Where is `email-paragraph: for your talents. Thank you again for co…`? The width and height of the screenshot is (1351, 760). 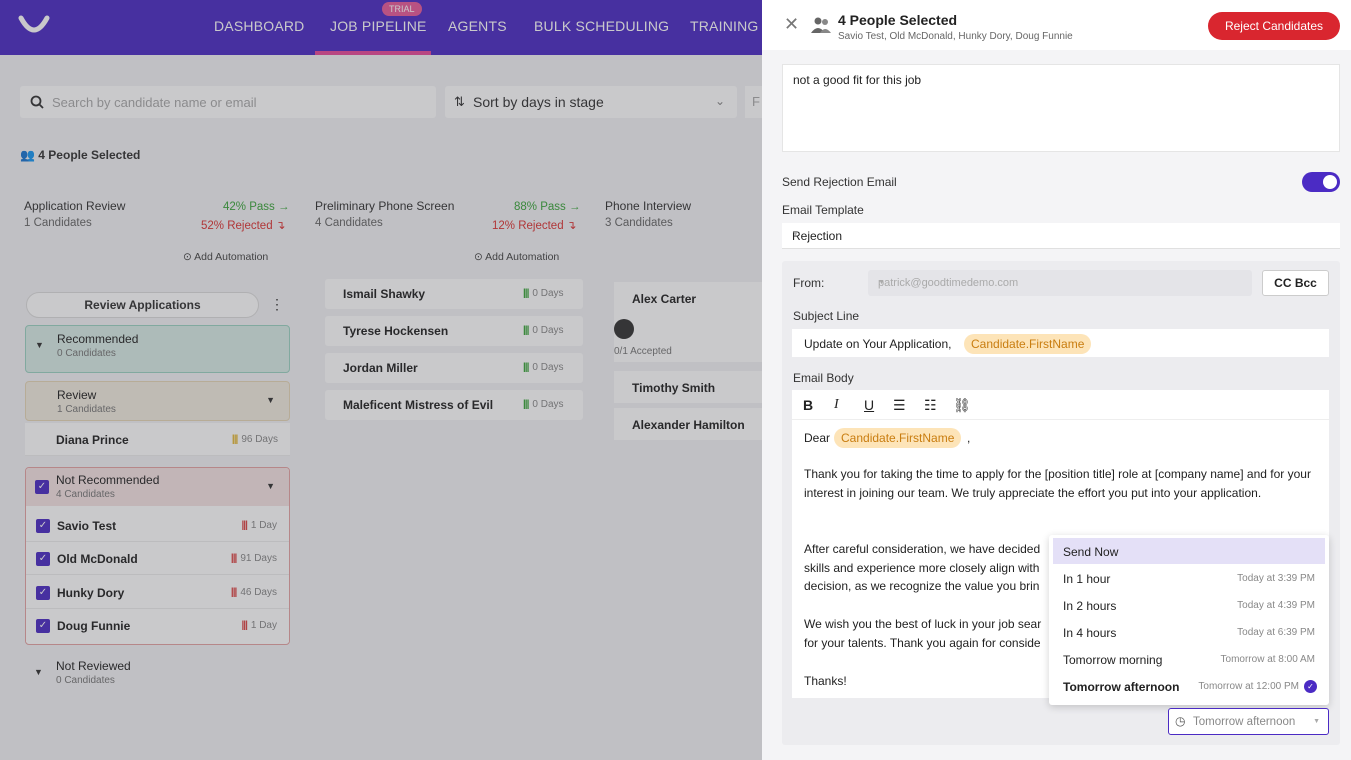 email-paragraph: for your talents. Thank you again for co… is located at coordinates (922, 642).